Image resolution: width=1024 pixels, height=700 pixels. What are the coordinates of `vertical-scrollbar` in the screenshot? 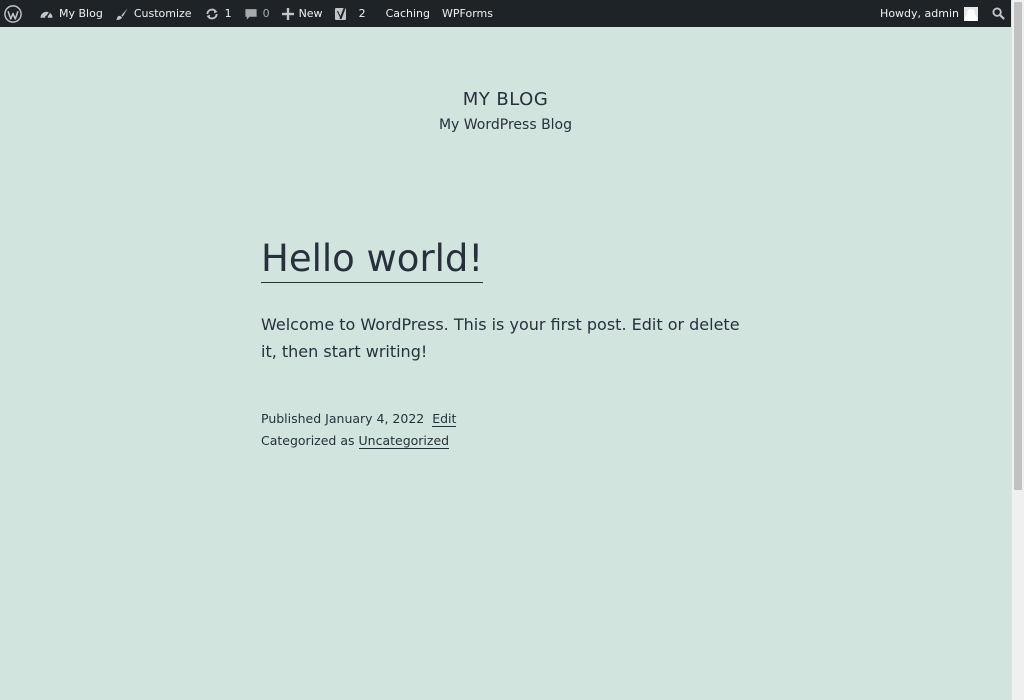 It's located at (1017, 350).